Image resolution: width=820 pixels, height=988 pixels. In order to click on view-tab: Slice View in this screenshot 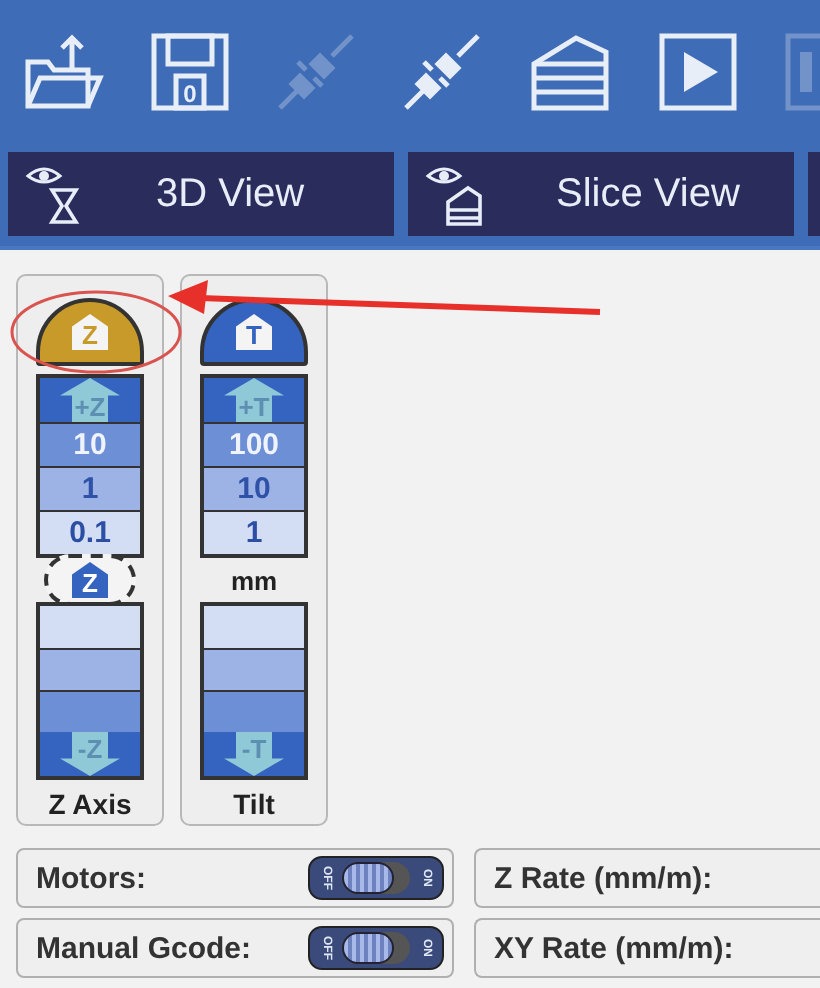, I will do `click(601, 194)`.